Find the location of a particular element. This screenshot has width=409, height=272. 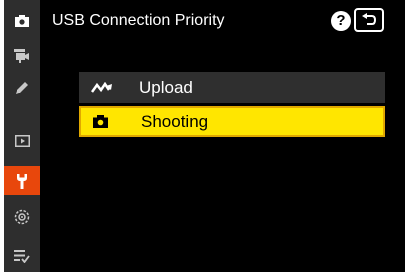

sidebar-item-playback is located at coordinates (22, 140).